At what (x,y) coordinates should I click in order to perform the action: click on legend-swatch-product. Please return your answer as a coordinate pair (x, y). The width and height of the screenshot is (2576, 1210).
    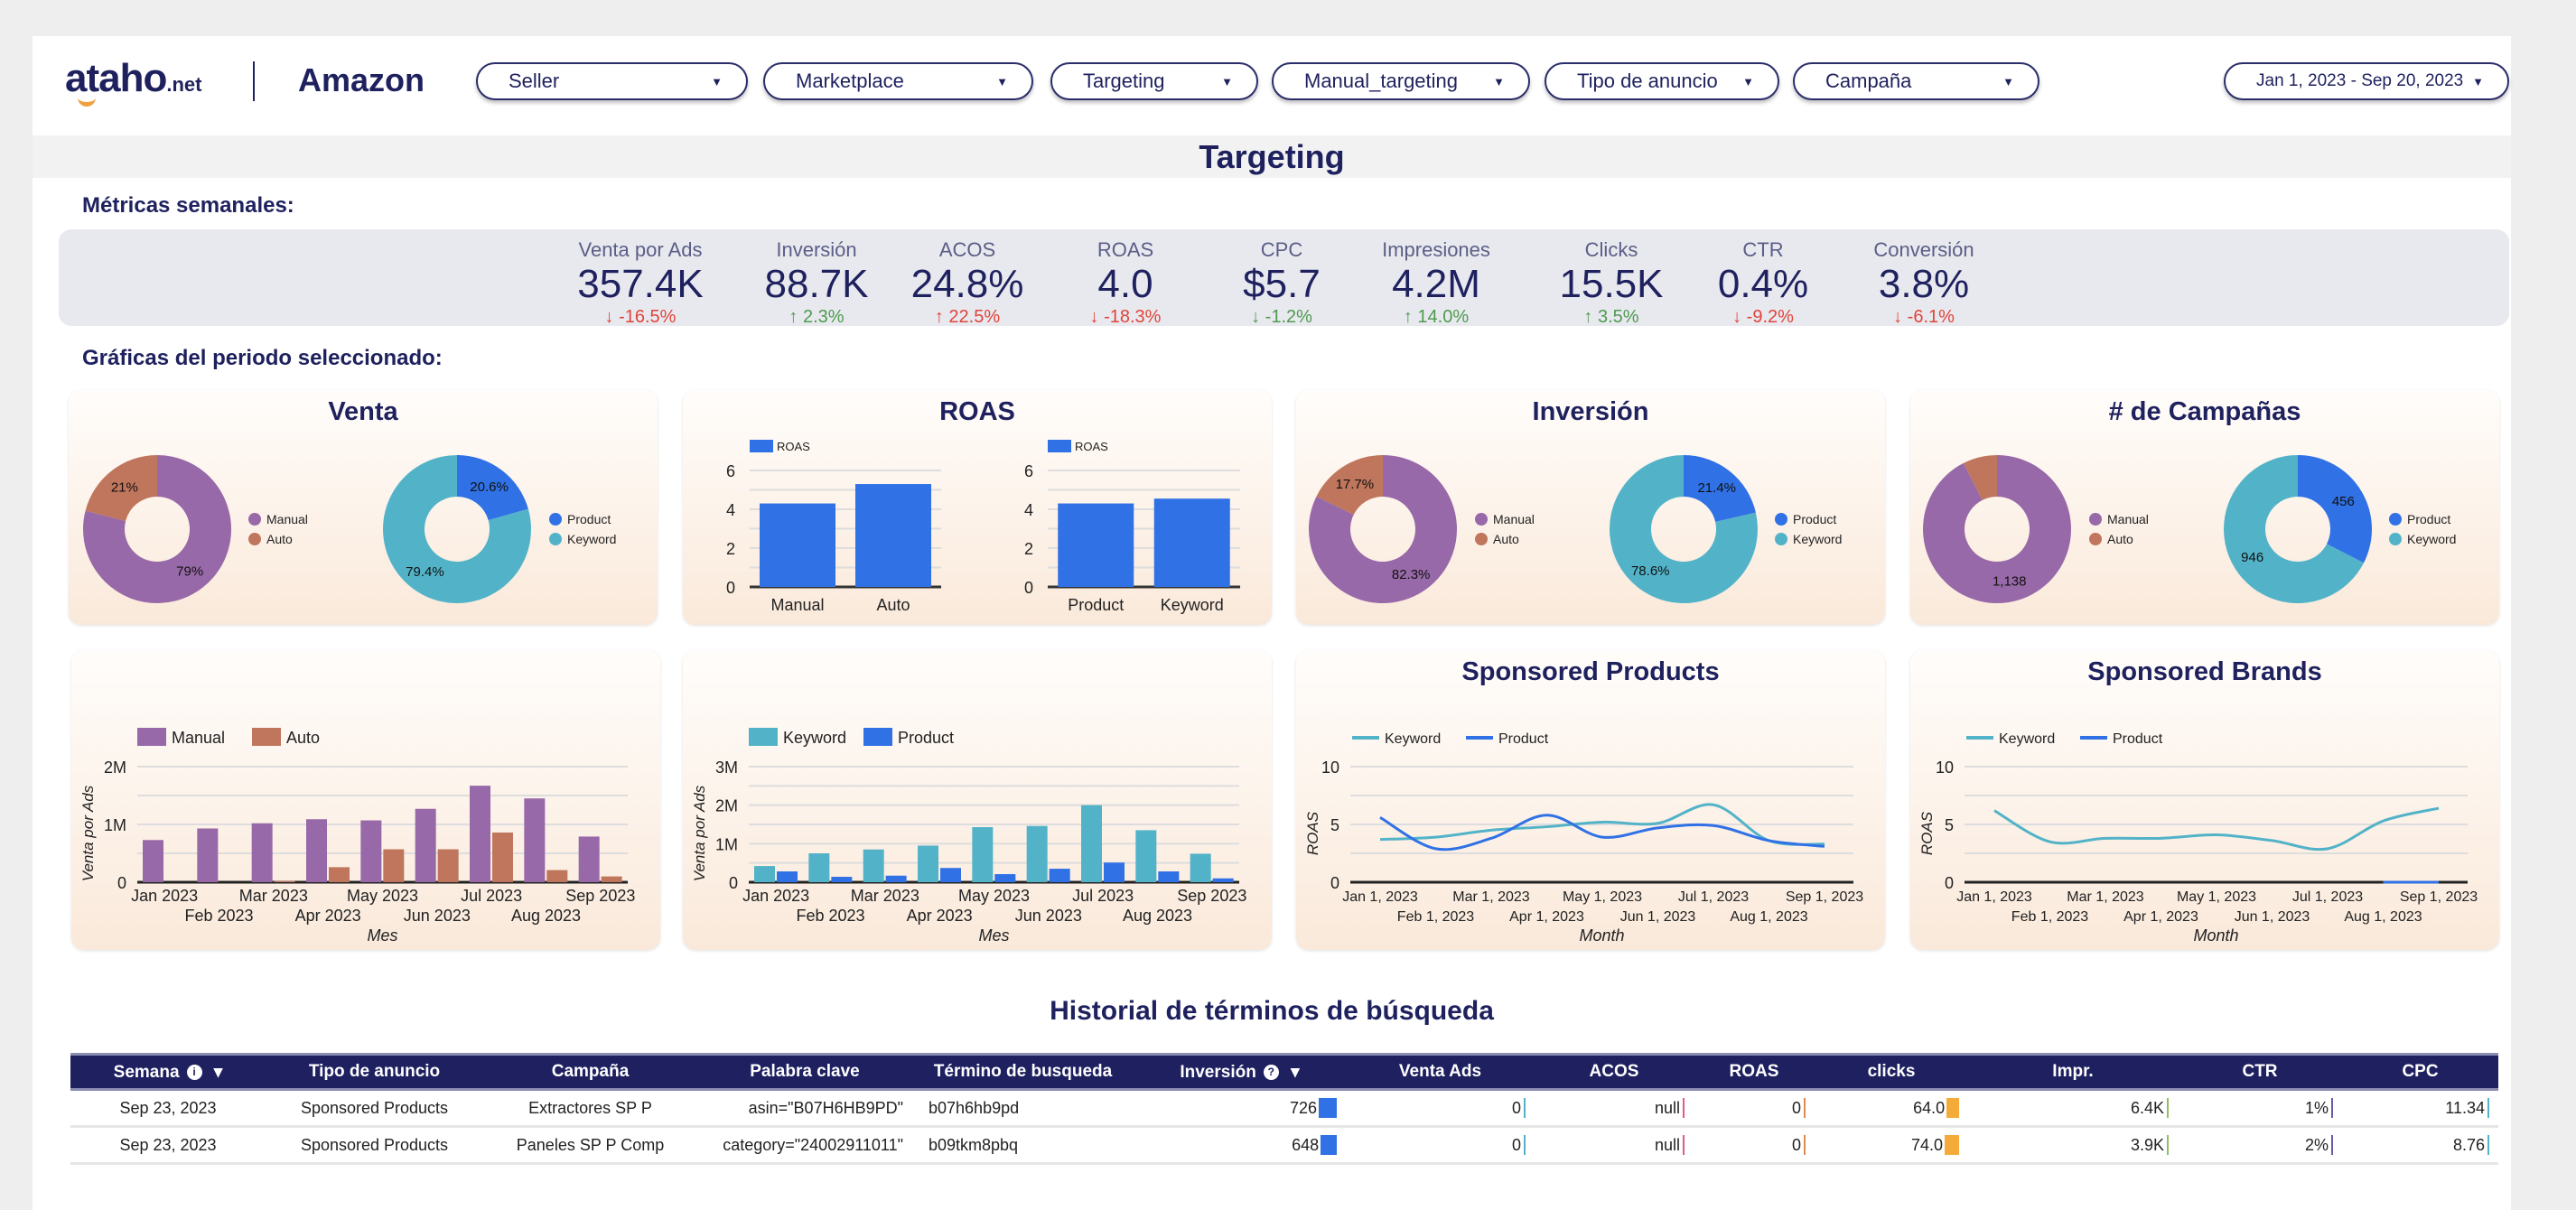
    Looking at the image, I should click on (2395, 520).